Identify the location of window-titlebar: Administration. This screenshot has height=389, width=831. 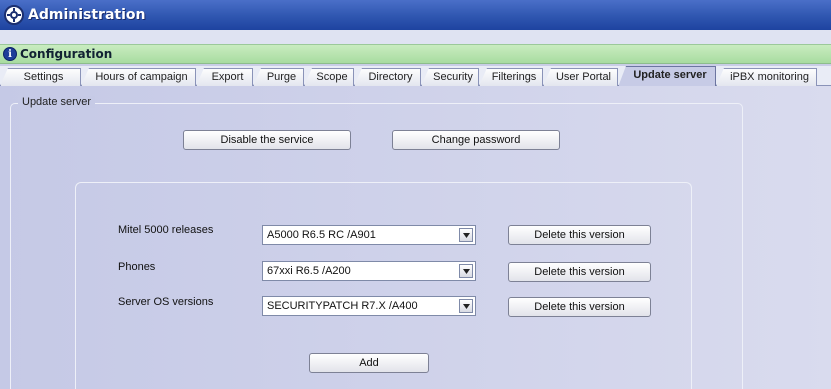
(415, 15).